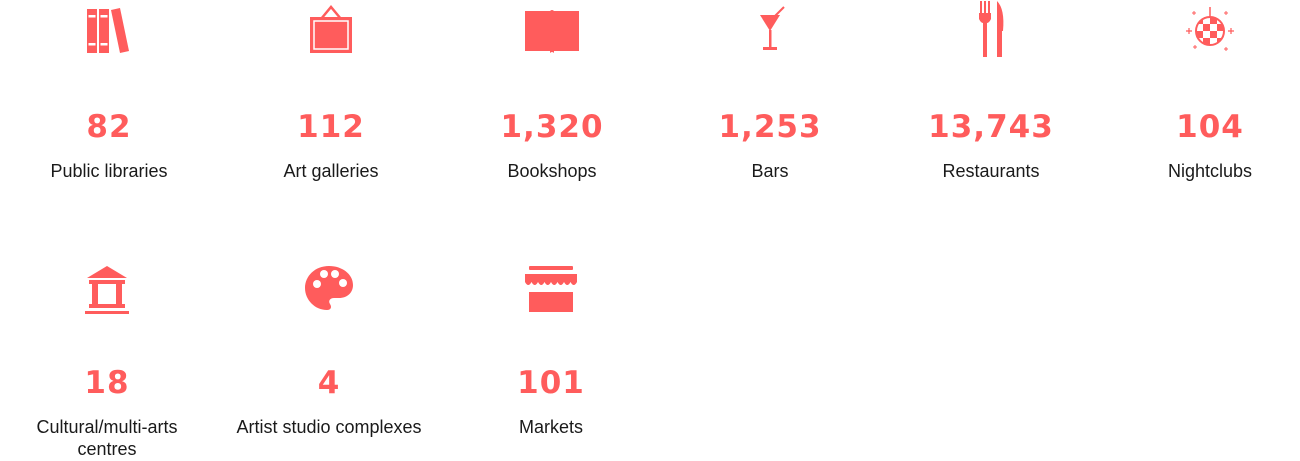 The image size is (1300, 461). What do you see at coordinates (770, 127) in the screenshot?
I see `stat-value: 1,253` at bounding box center [770, 127].